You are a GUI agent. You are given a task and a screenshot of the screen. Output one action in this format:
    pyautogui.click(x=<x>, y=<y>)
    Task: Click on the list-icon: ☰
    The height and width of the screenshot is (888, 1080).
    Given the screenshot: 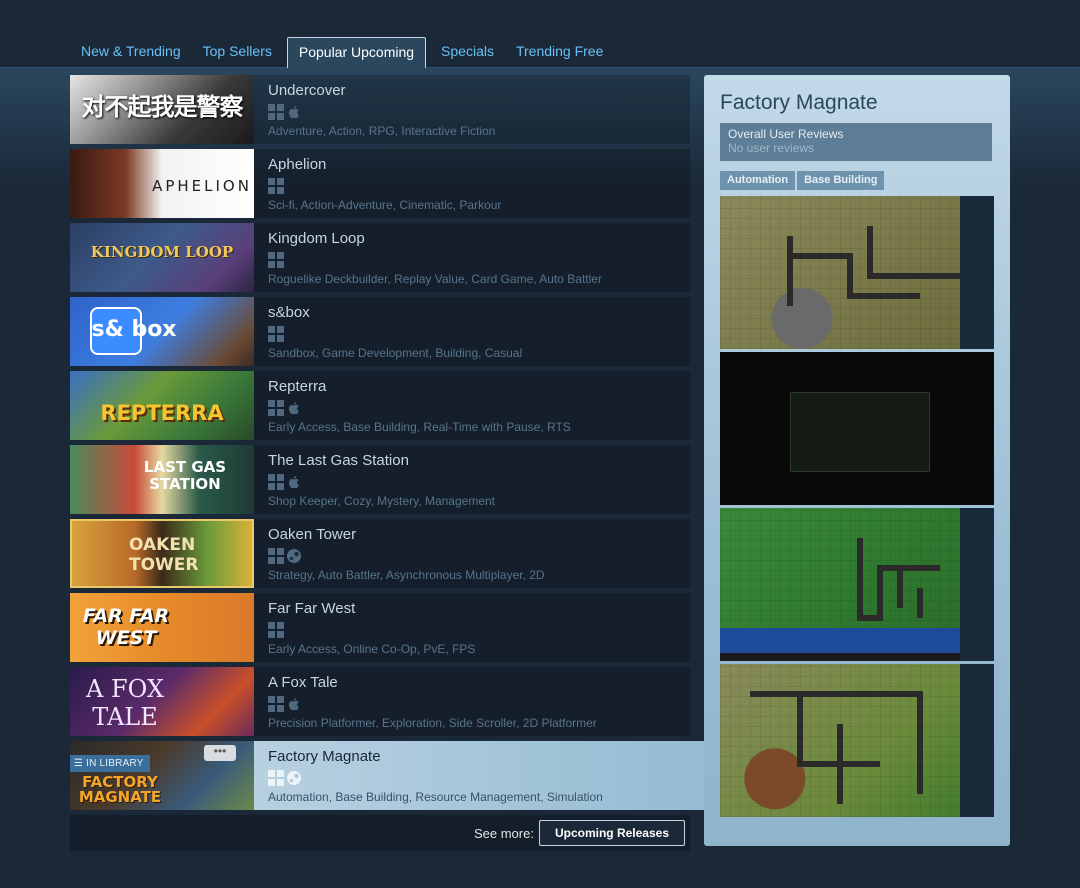 What is the action you would take?
    pyautogui.click(x=79, y=763)
    